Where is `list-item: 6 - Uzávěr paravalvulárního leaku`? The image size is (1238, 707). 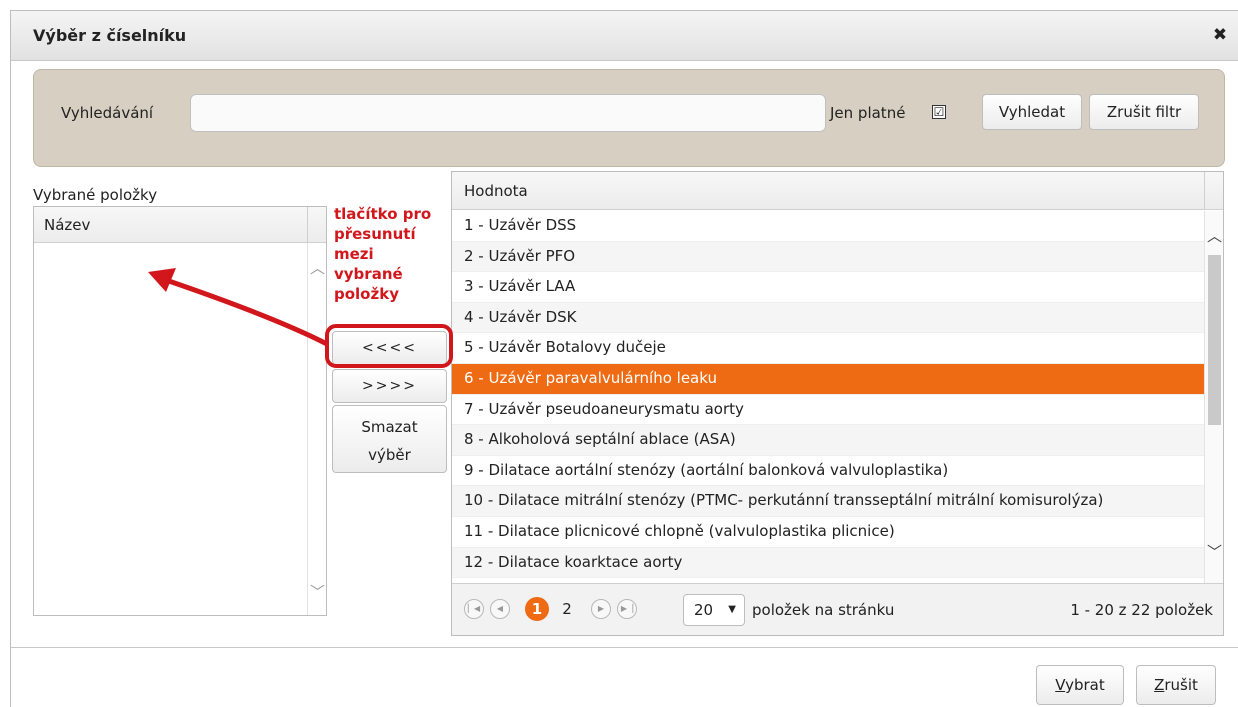 list-item: 6 - Uzávěr paravalvulárního leaku is located at coordinates (828, 379).